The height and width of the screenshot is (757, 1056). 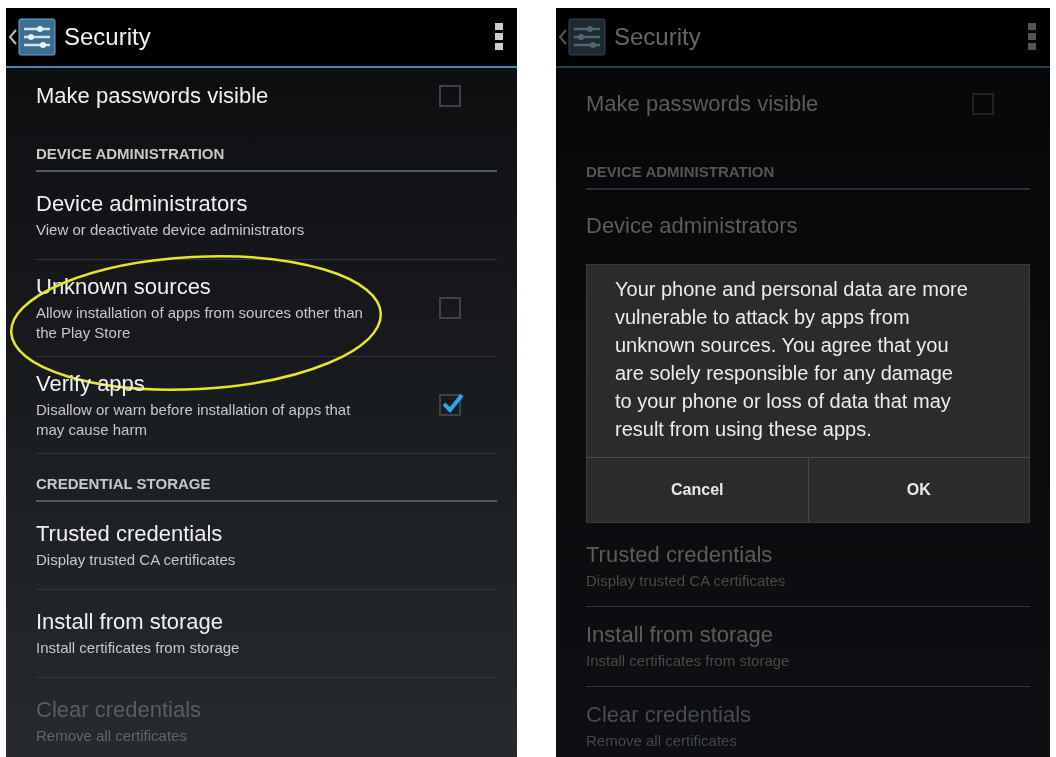 What do you see at coordinates (123, 483) in the screenshot?
I see `section-header: CREDENTIAL STORAGE` at bounding box center [123, 483].